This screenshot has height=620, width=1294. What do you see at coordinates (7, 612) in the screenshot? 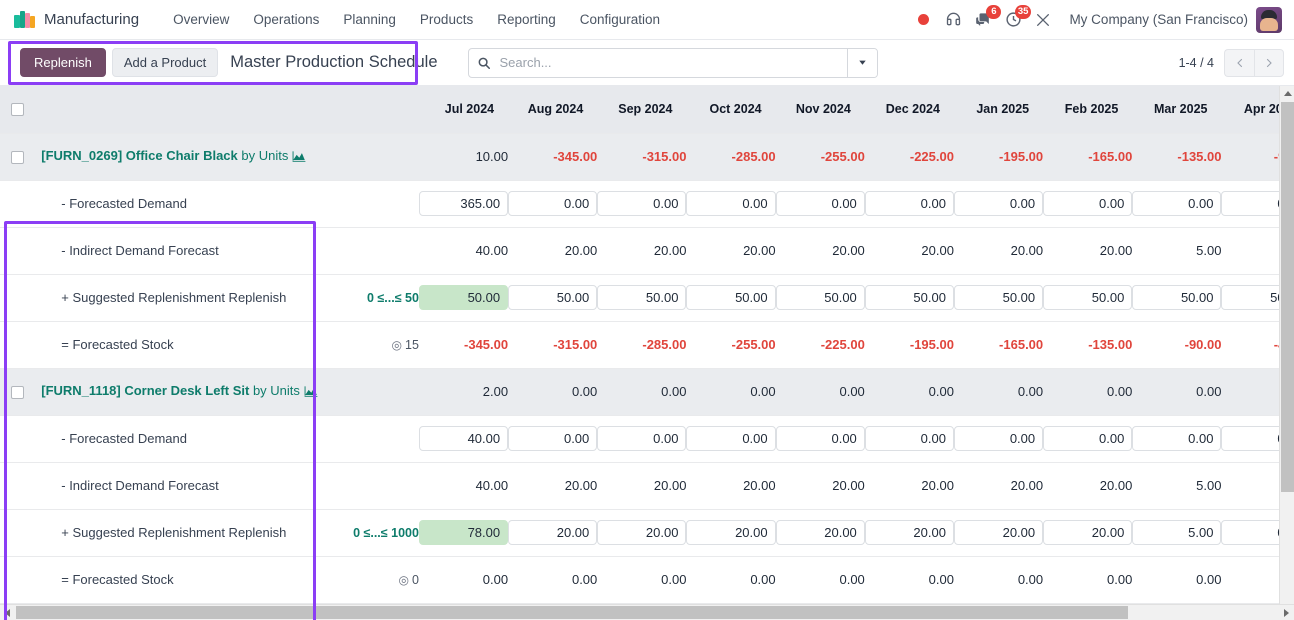
I see `scroll-left-arrow-icon` at bounding box center [7, 612].